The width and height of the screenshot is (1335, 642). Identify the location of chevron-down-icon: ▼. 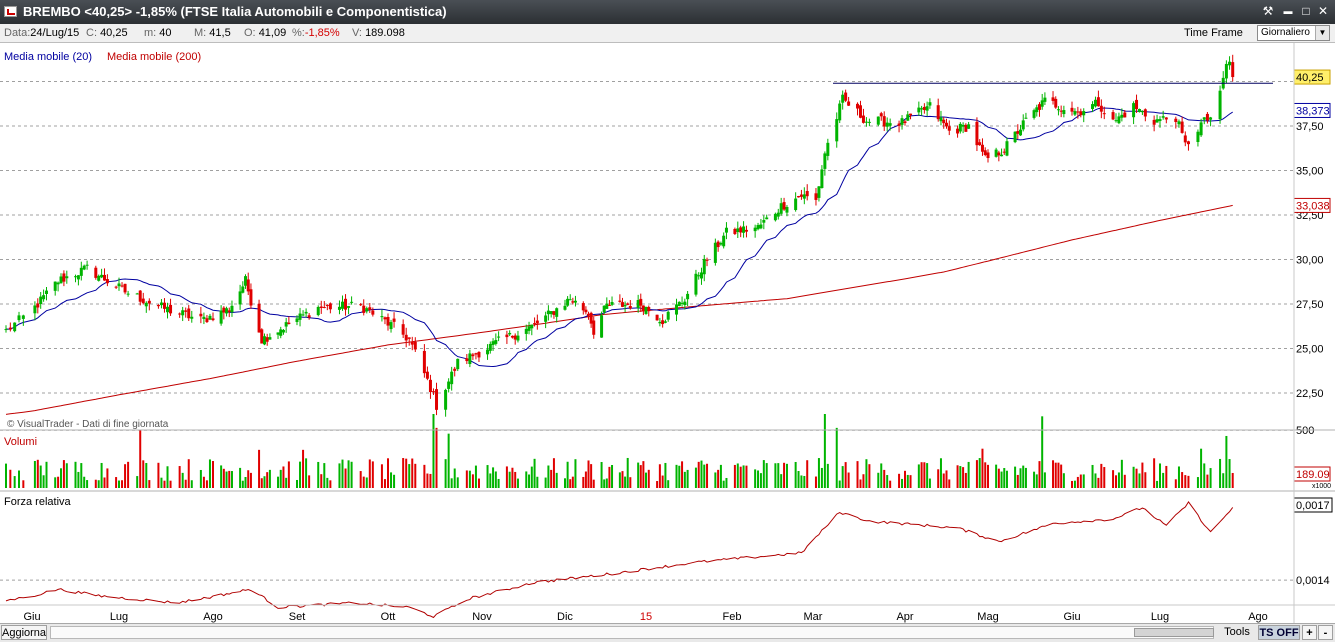
(1322, 33).